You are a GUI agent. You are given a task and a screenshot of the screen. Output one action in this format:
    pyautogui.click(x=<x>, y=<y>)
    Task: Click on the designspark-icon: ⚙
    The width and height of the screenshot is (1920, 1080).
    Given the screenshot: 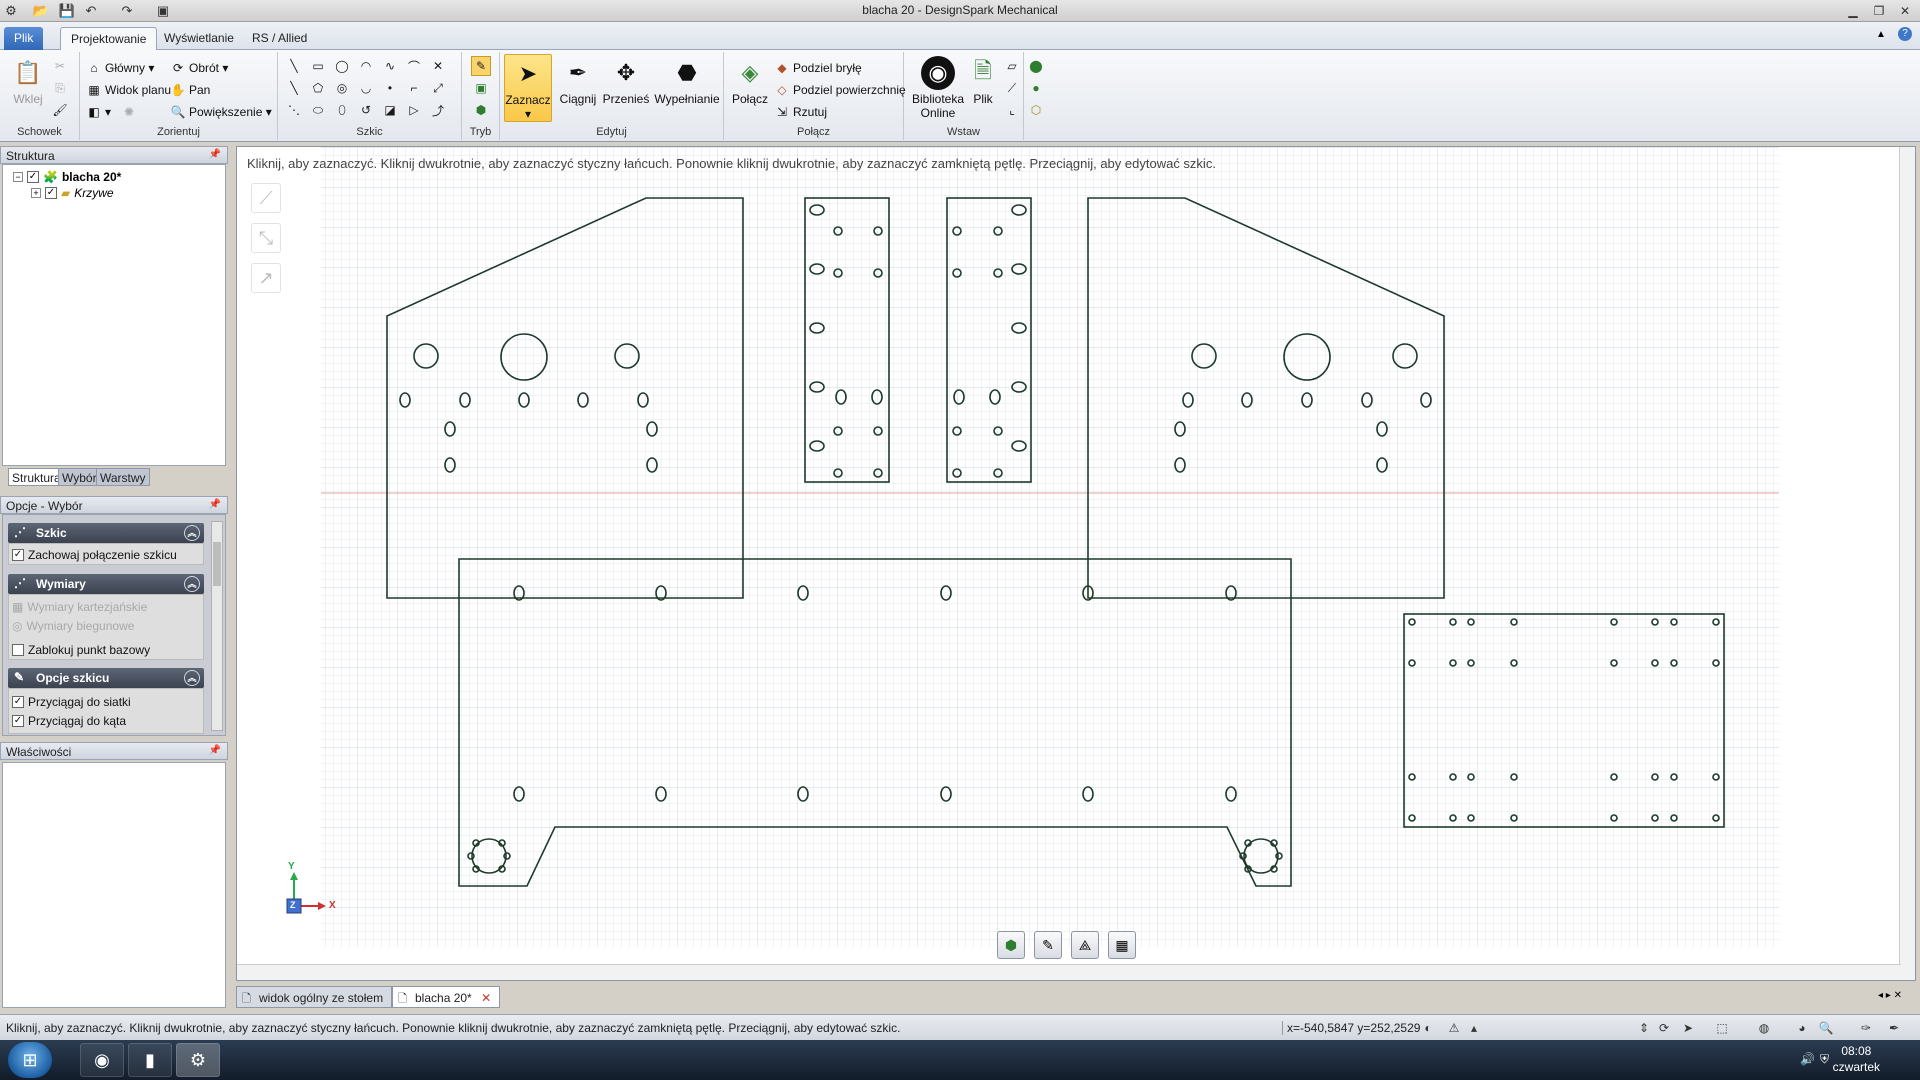 What is the action you would take?
    pyautogui.click(x=198, y=1060)
    